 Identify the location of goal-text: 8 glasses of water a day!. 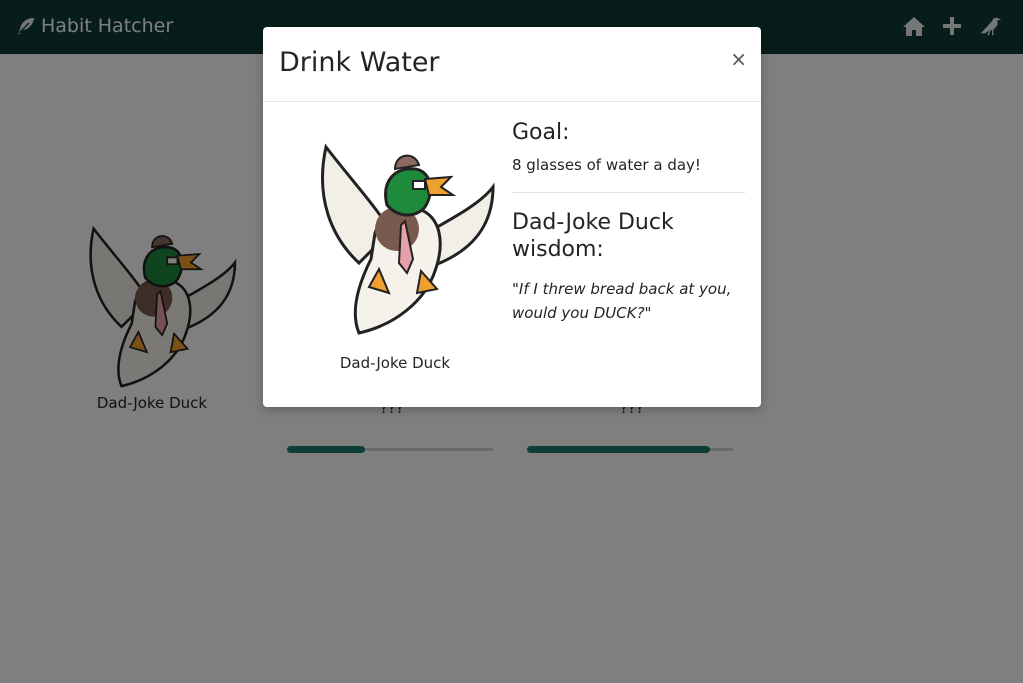
(606, 165).